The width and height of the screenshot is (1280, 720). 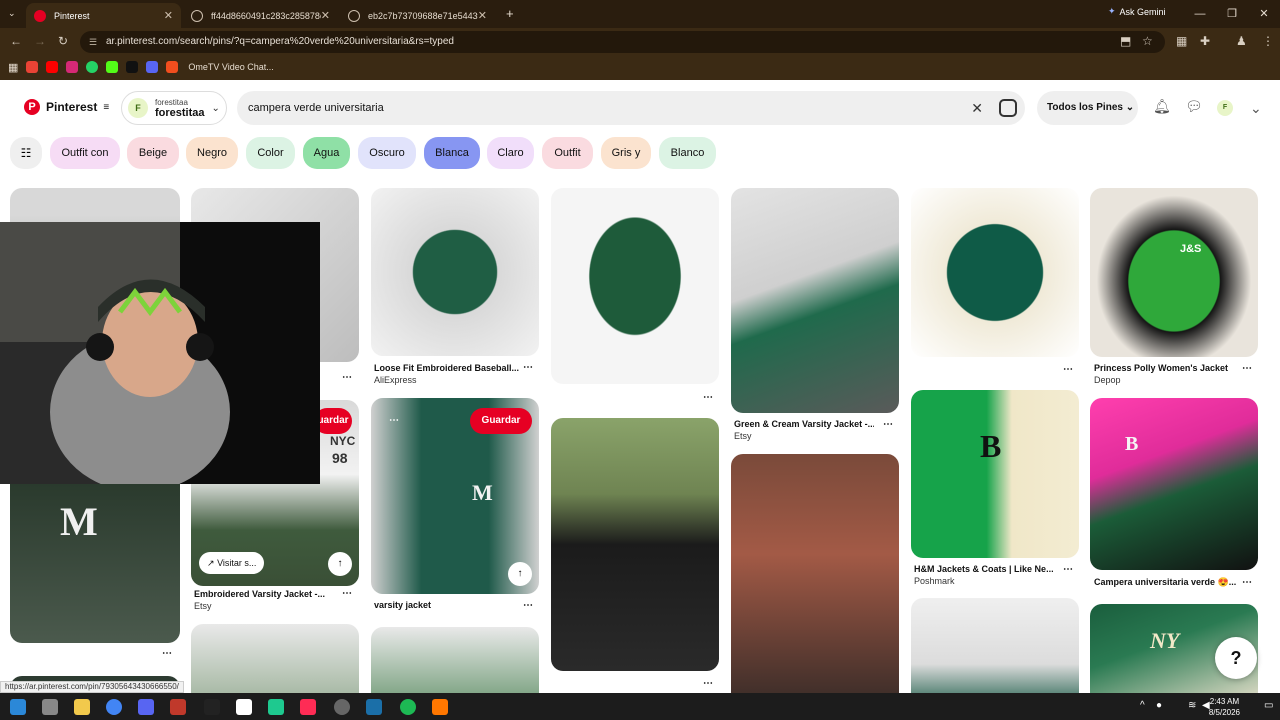 What do you see at coordinates (132, 67) in the screenshot?
I see `tiktok-icon` at bounding box center [132, 67].